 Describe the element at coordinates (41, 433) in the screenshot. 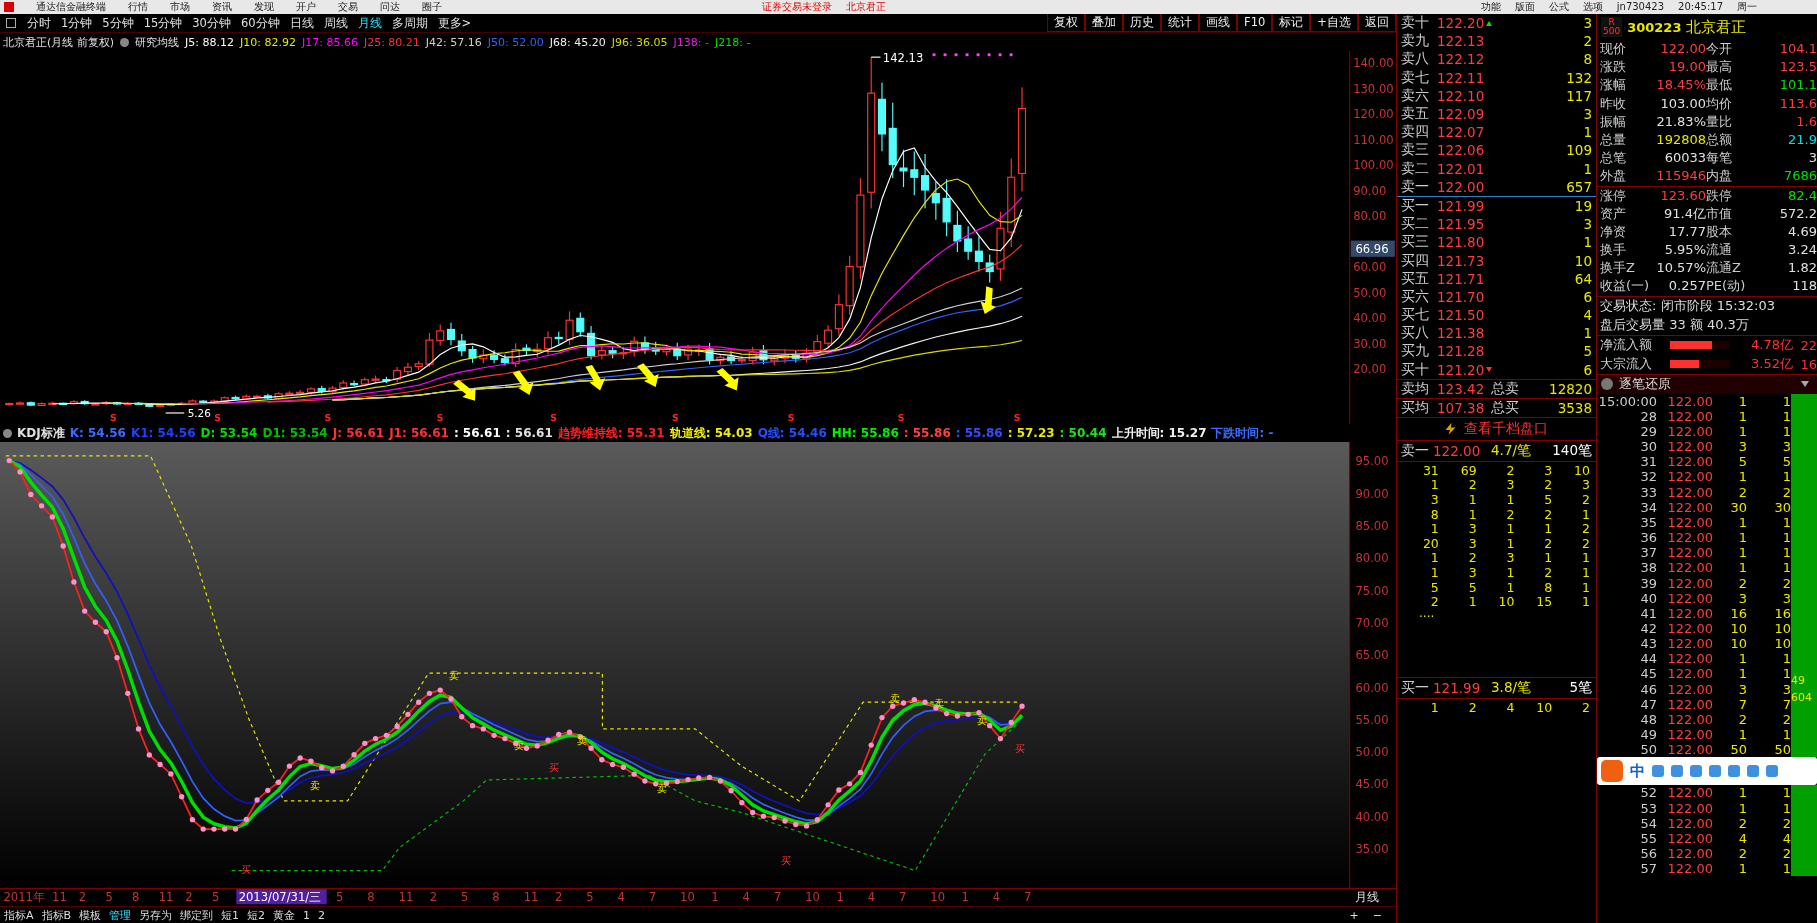

I see `indicator-title: KDJ标准` at that location.